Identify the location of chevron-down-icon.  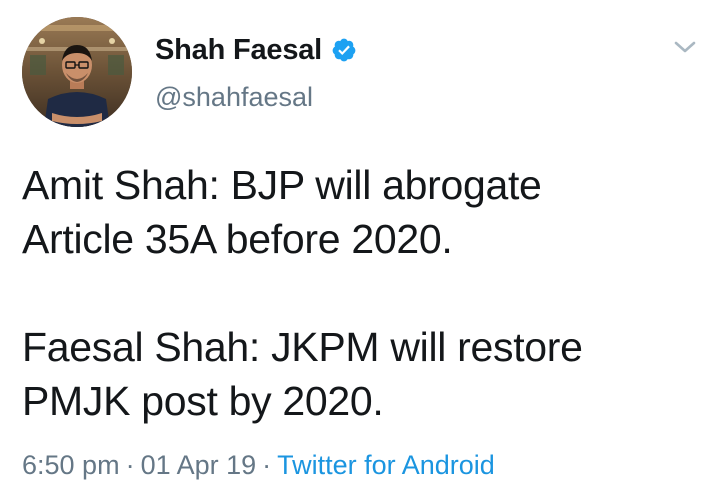
(685, 47).